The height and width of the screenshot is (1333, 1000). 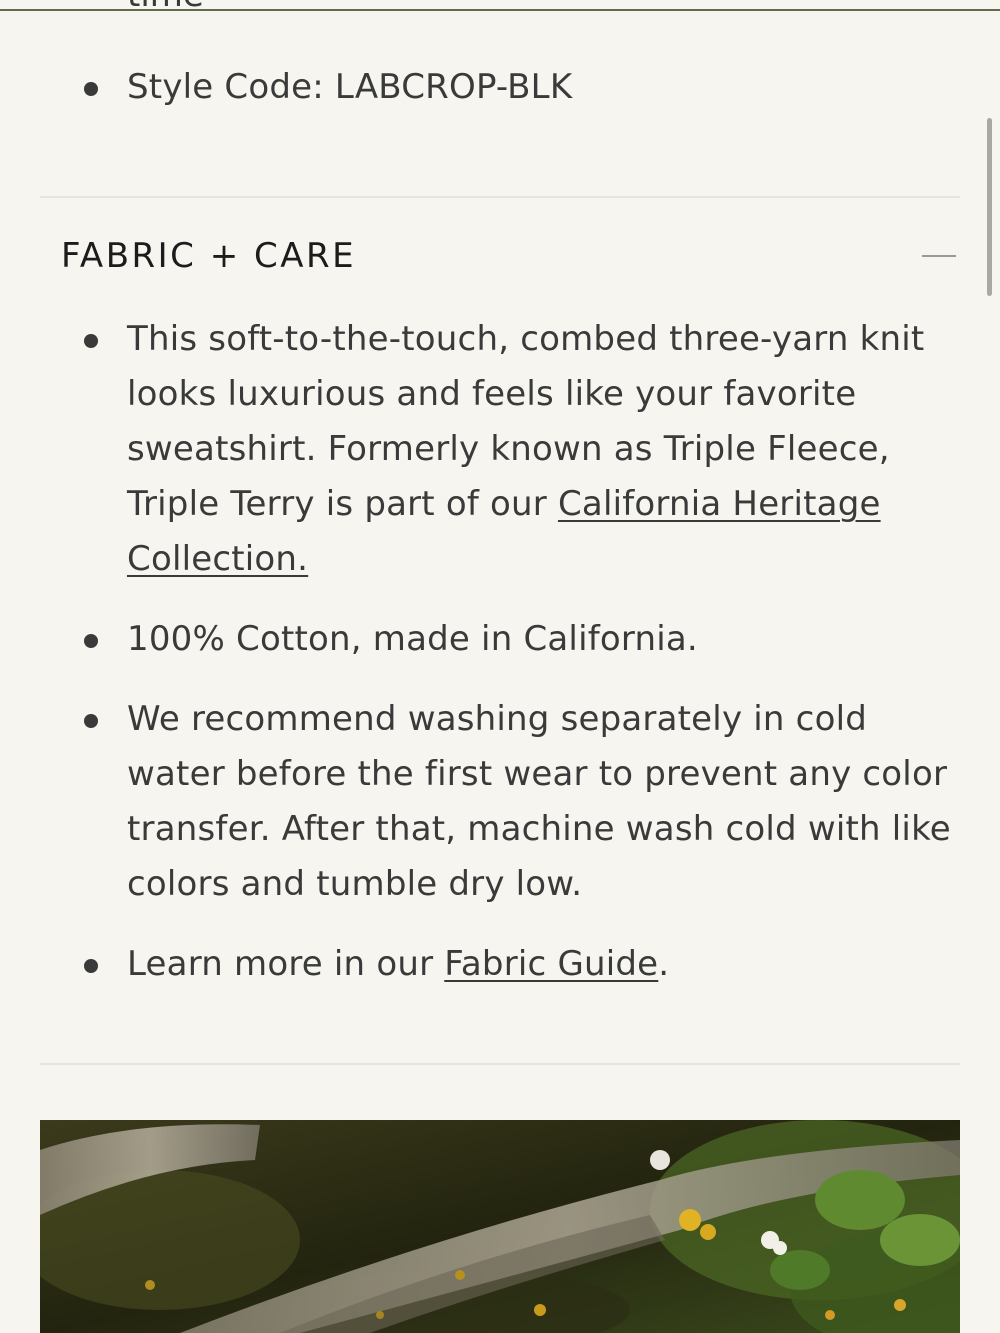 I want to click on details-list: Style Code: LABCROP-BLK, so click(x=500, y=87).